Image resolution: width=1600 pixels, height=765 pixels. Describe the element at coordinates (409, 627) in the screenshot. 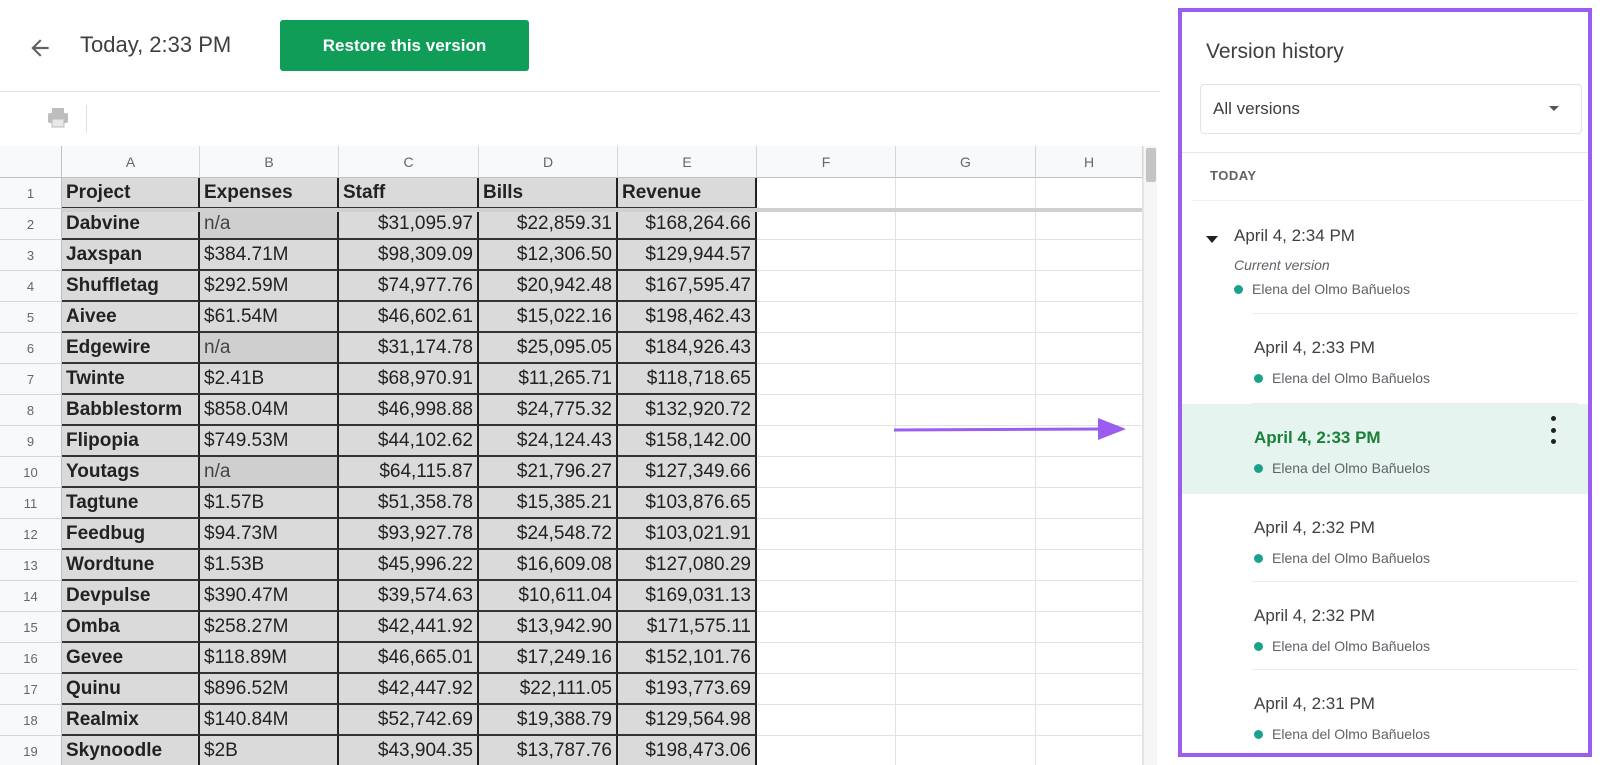

I see `cell: $42,441.92` at that location.